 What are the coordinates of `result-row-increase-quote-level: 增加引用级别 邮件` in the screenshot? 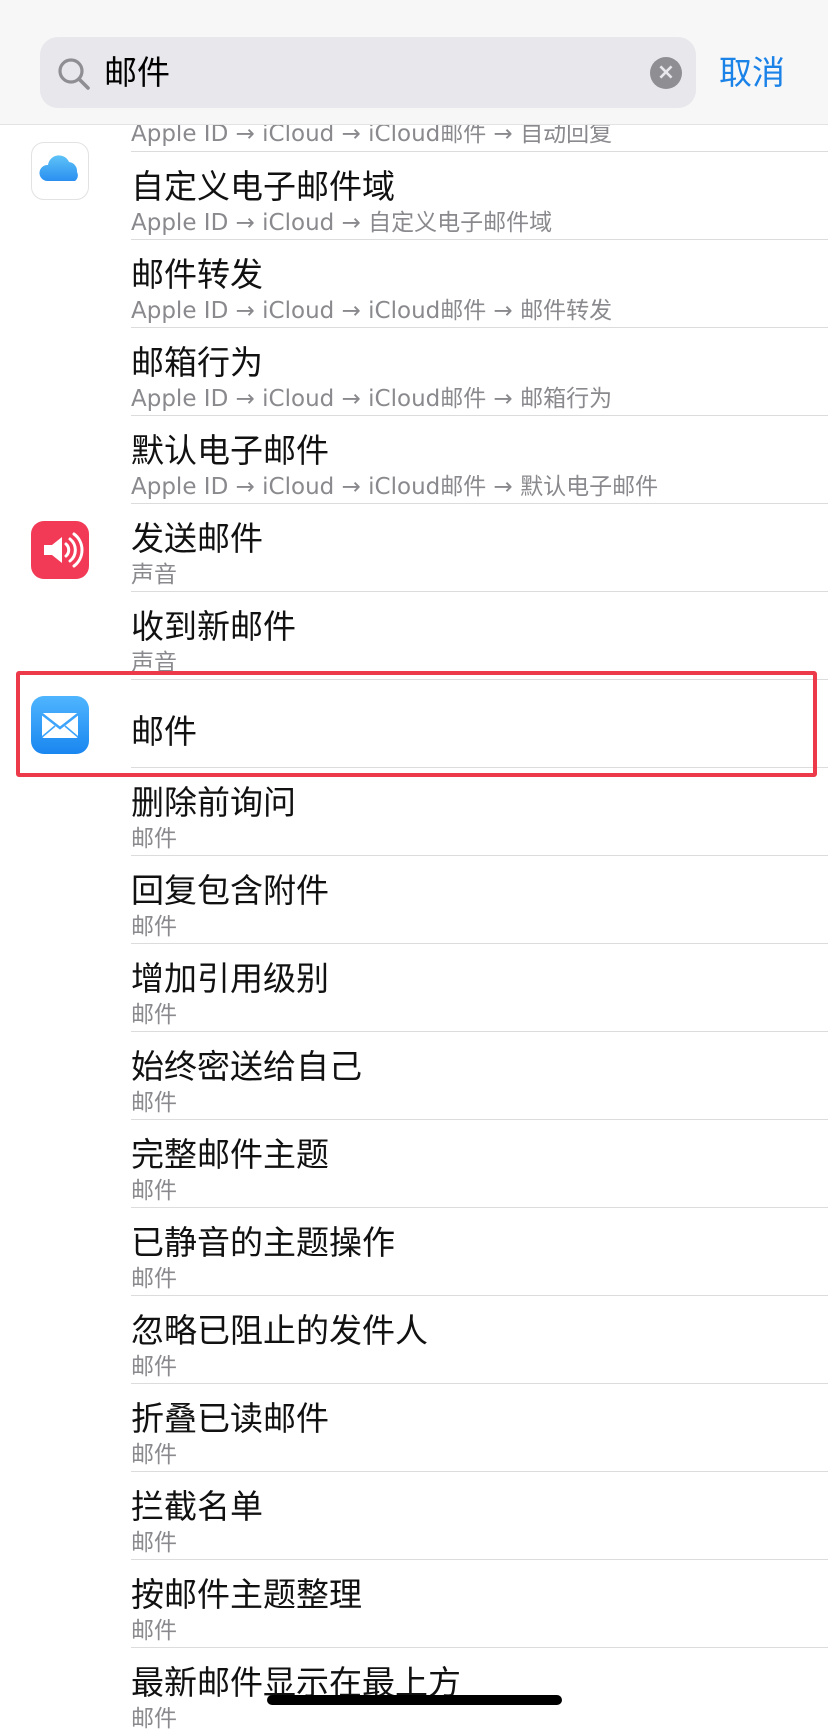 It's located at (414, 988).